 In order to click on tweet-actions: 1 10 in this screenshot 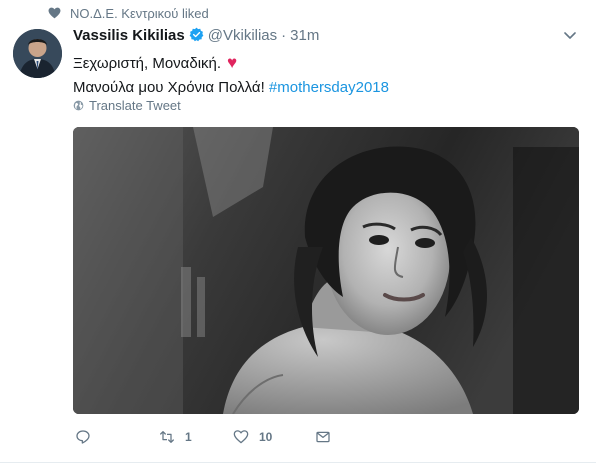, I will do `click(323, 438)`.